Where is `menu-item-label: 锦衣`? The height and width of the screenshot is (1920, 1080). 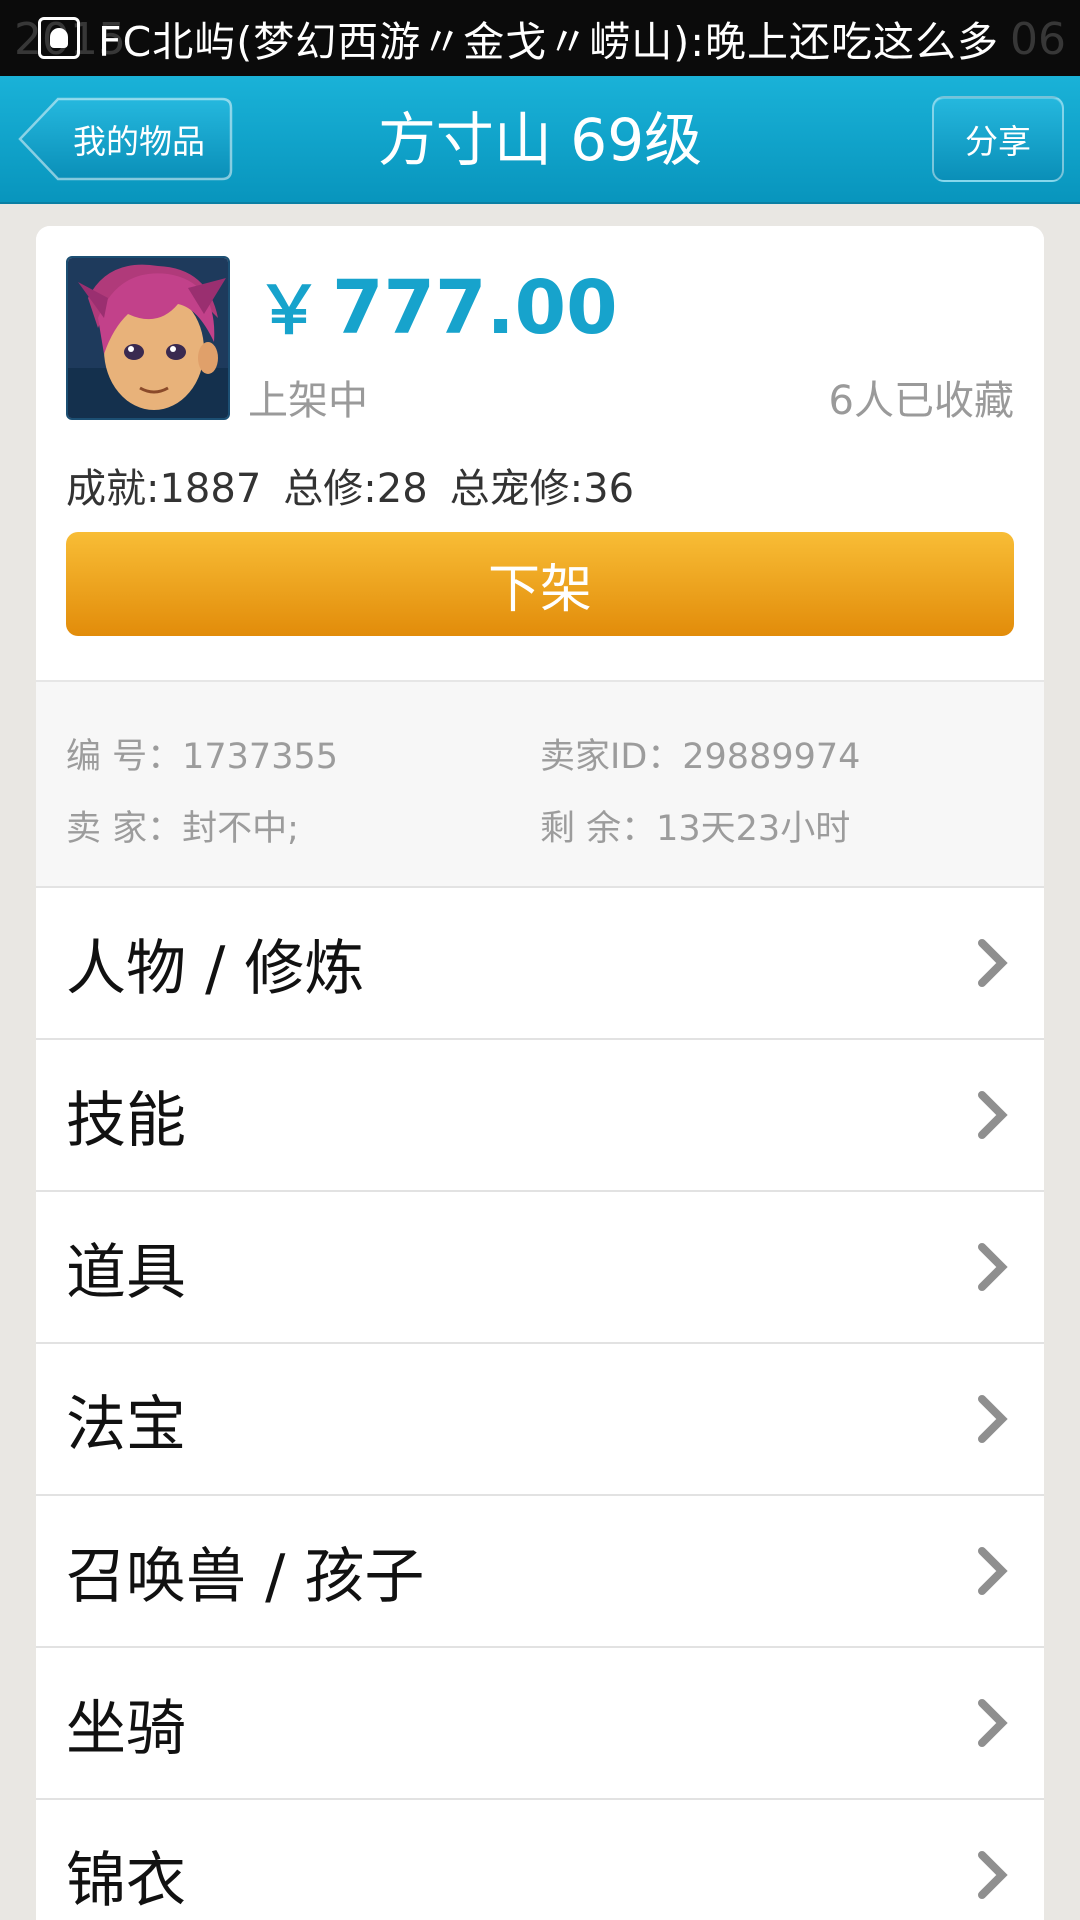
menu-item-label: 锦衣 is located at coordinates (126, 1880).